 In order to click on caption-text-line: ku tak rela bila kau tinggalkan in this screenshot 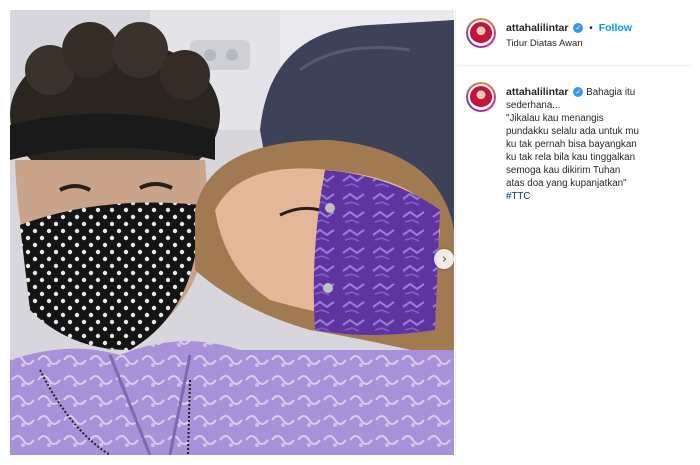, I will do `click(571, 157)`.